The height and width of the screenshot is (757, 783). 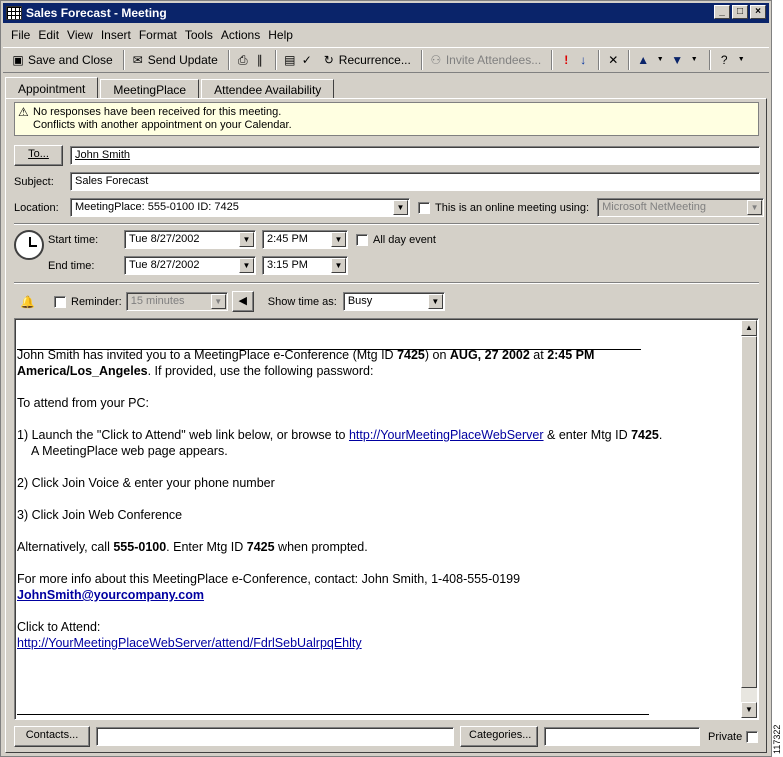 What do you see at coordinates (290, 60) in the screenshot?
I see `address-book-icon: ▤` at bounding box center [290, 60].